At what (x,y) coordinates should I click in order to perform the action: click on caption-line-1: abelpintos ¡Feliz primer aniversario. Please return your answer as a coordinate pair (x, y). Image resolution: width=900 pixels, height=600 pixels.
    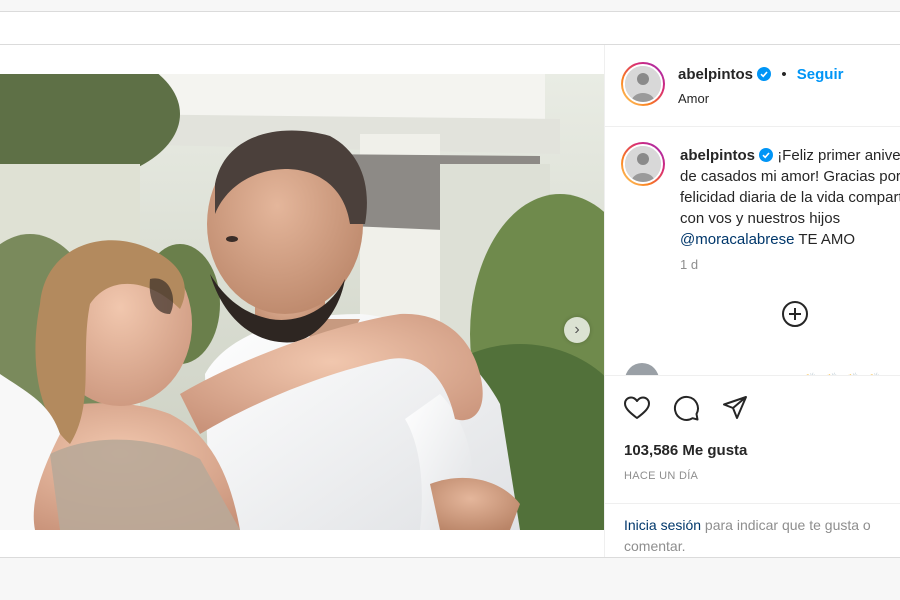
    Looking at the image, I should click on (790, 155).